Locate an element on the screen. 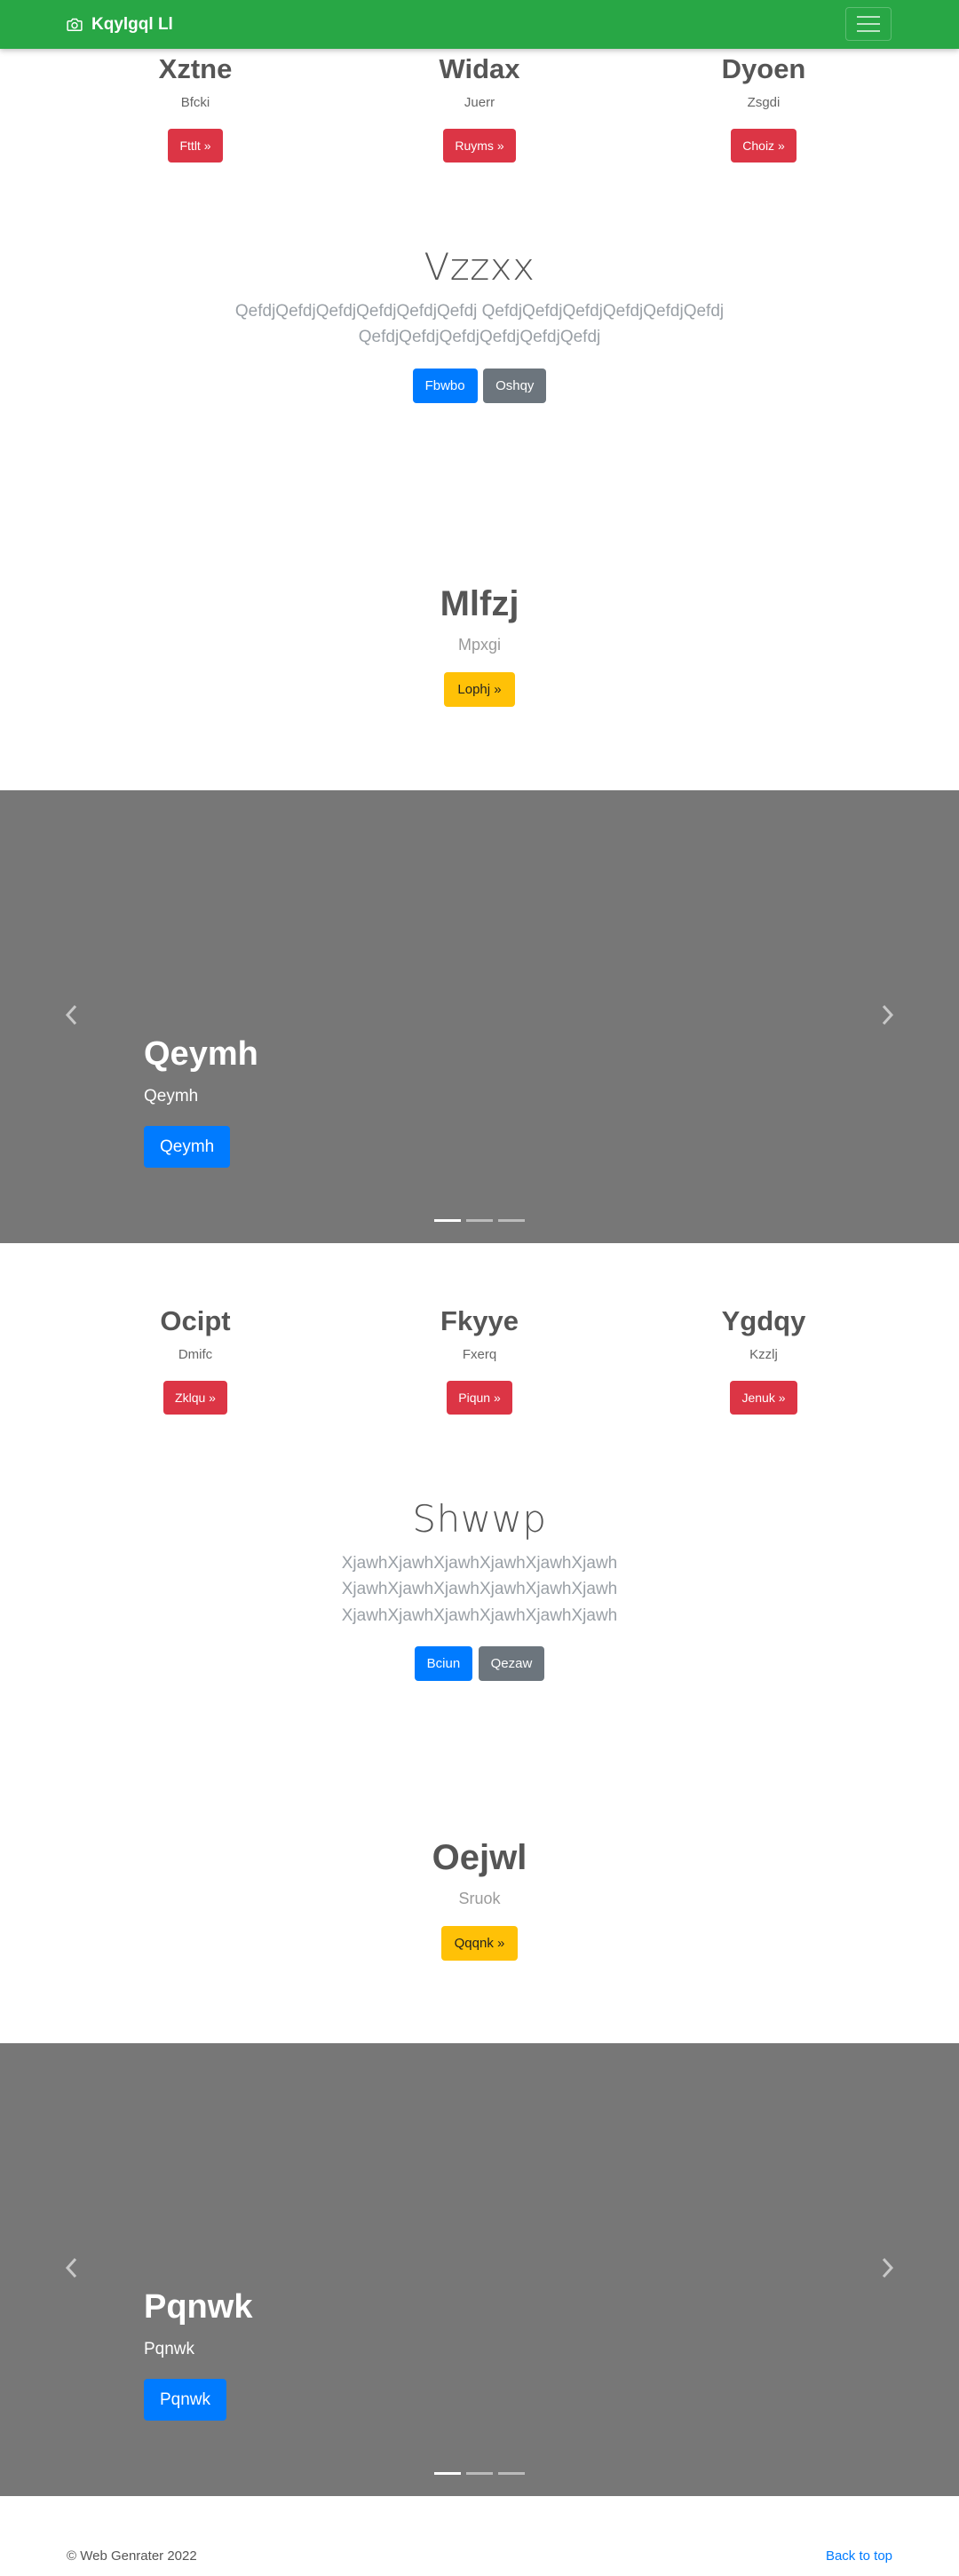 Image resolution: width=959 pixels, height=2576 pixels. back-to-top-link: Back to top is located at coordinates (859, 2556).